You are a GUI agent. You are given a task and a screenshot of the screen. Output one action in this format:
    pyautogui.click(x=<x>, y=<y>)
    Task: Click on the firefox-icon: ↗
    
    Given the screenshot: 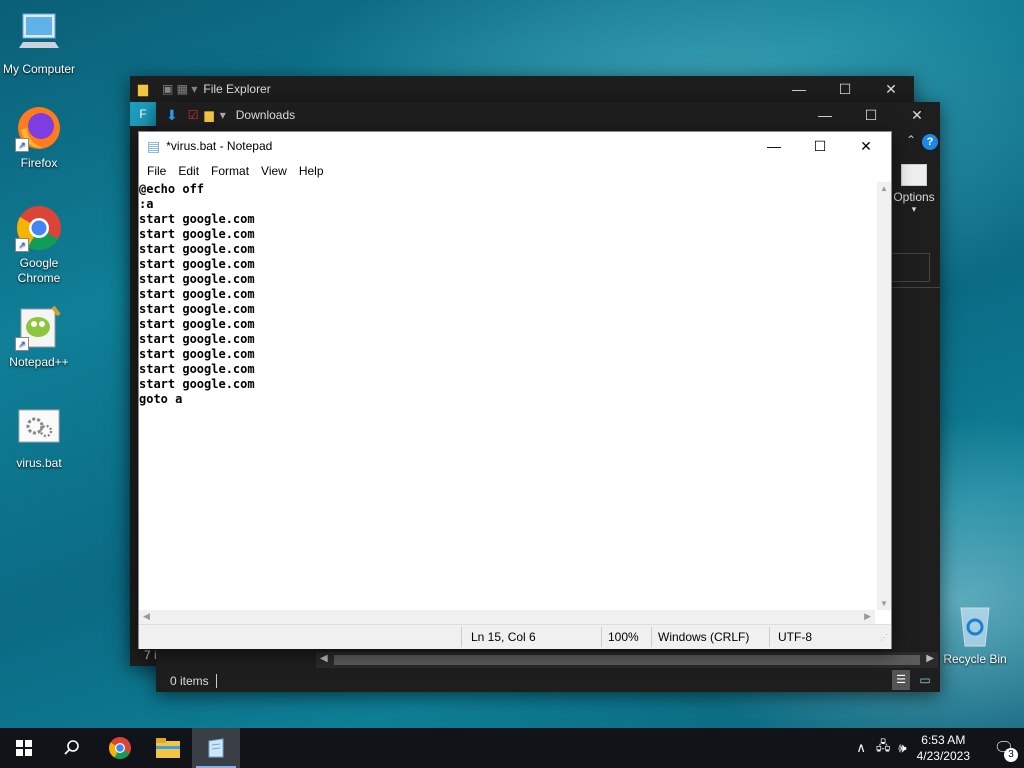 What is the action you would take?
    pyautogui.click(x=39, y=128)
    